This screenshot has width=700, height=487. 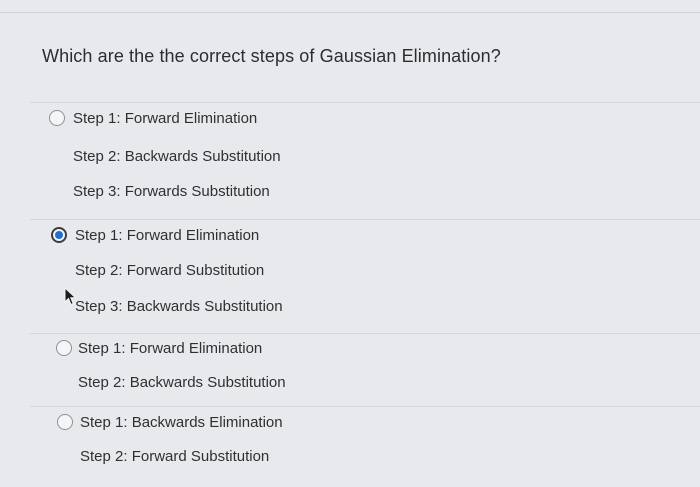 I want to click on option-4-line-2: Step 2: Forward Substitution, so click(x=175, y=456).